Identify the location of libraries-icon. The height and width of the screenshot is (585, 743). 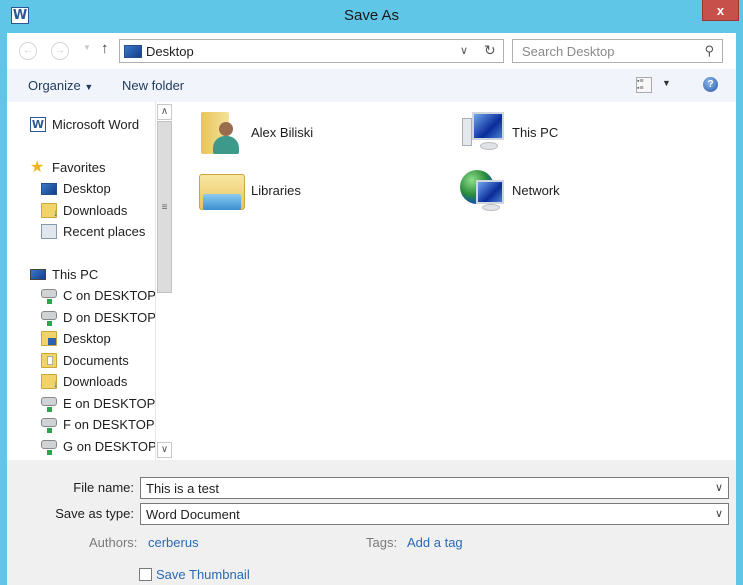
(221, 190).